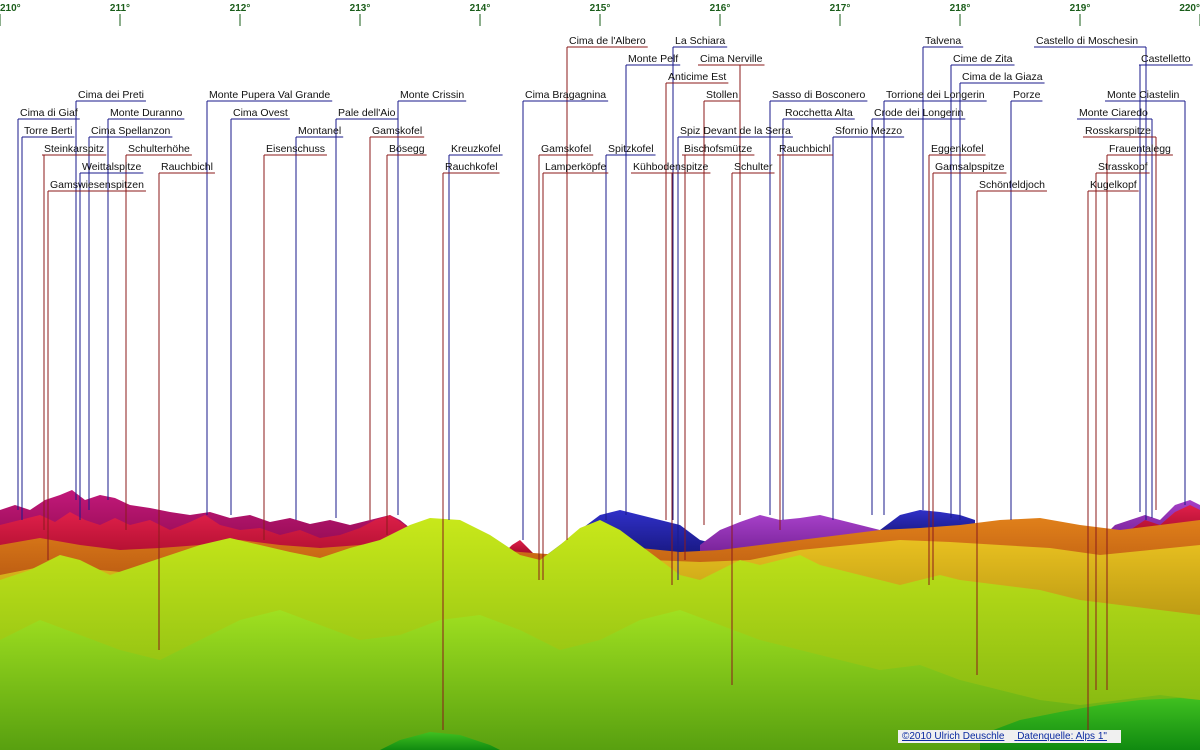 The height and width of the screenshot is (750, 1200). I want to click on peak-label: Cima Spellanzon, so click(131, 131).